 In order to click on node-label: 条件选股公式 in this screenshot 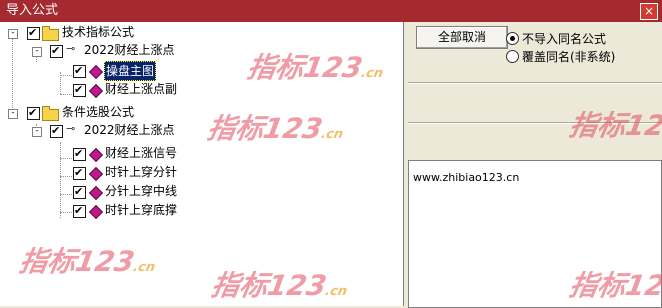, I will do `click(98, 112)`.